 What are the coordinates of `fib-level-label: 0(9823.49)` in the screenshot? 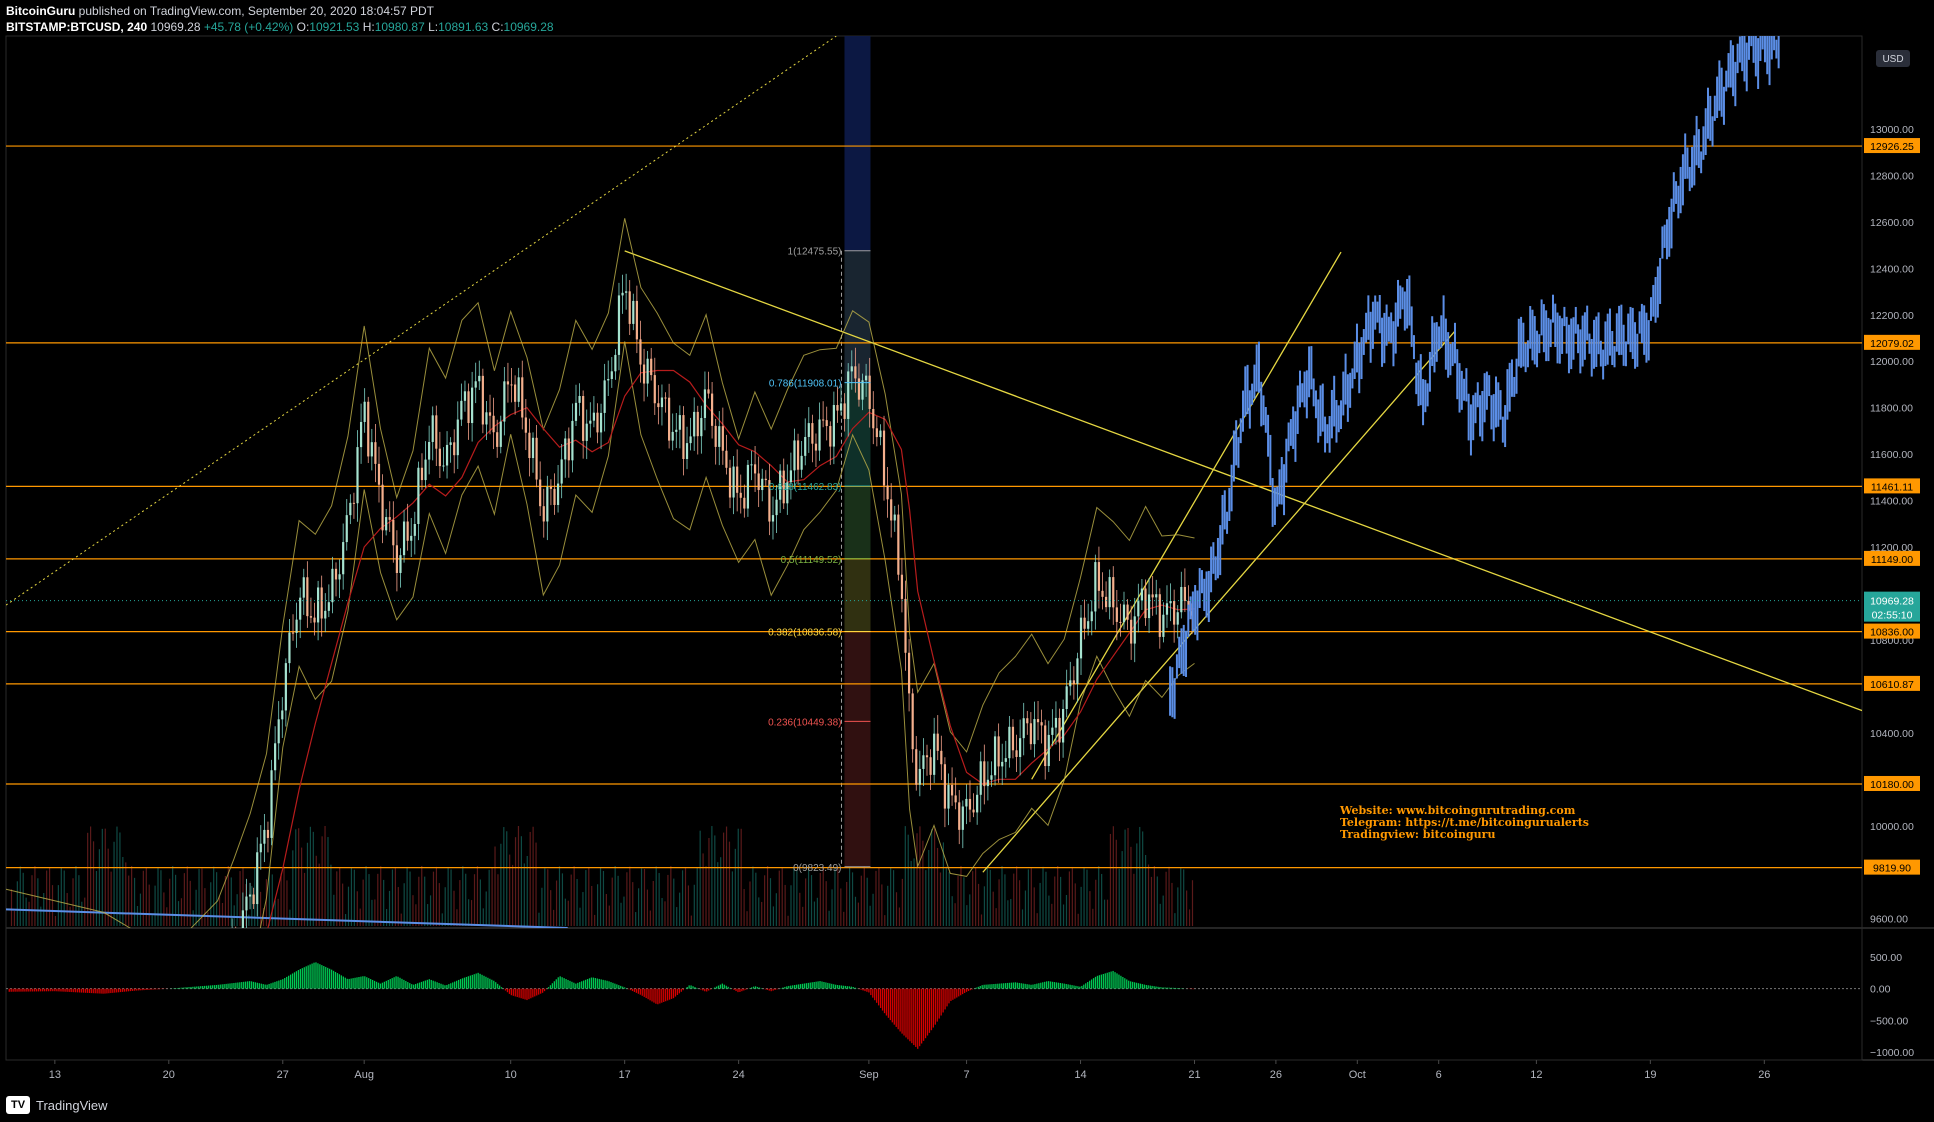 It's located at (817, 868).